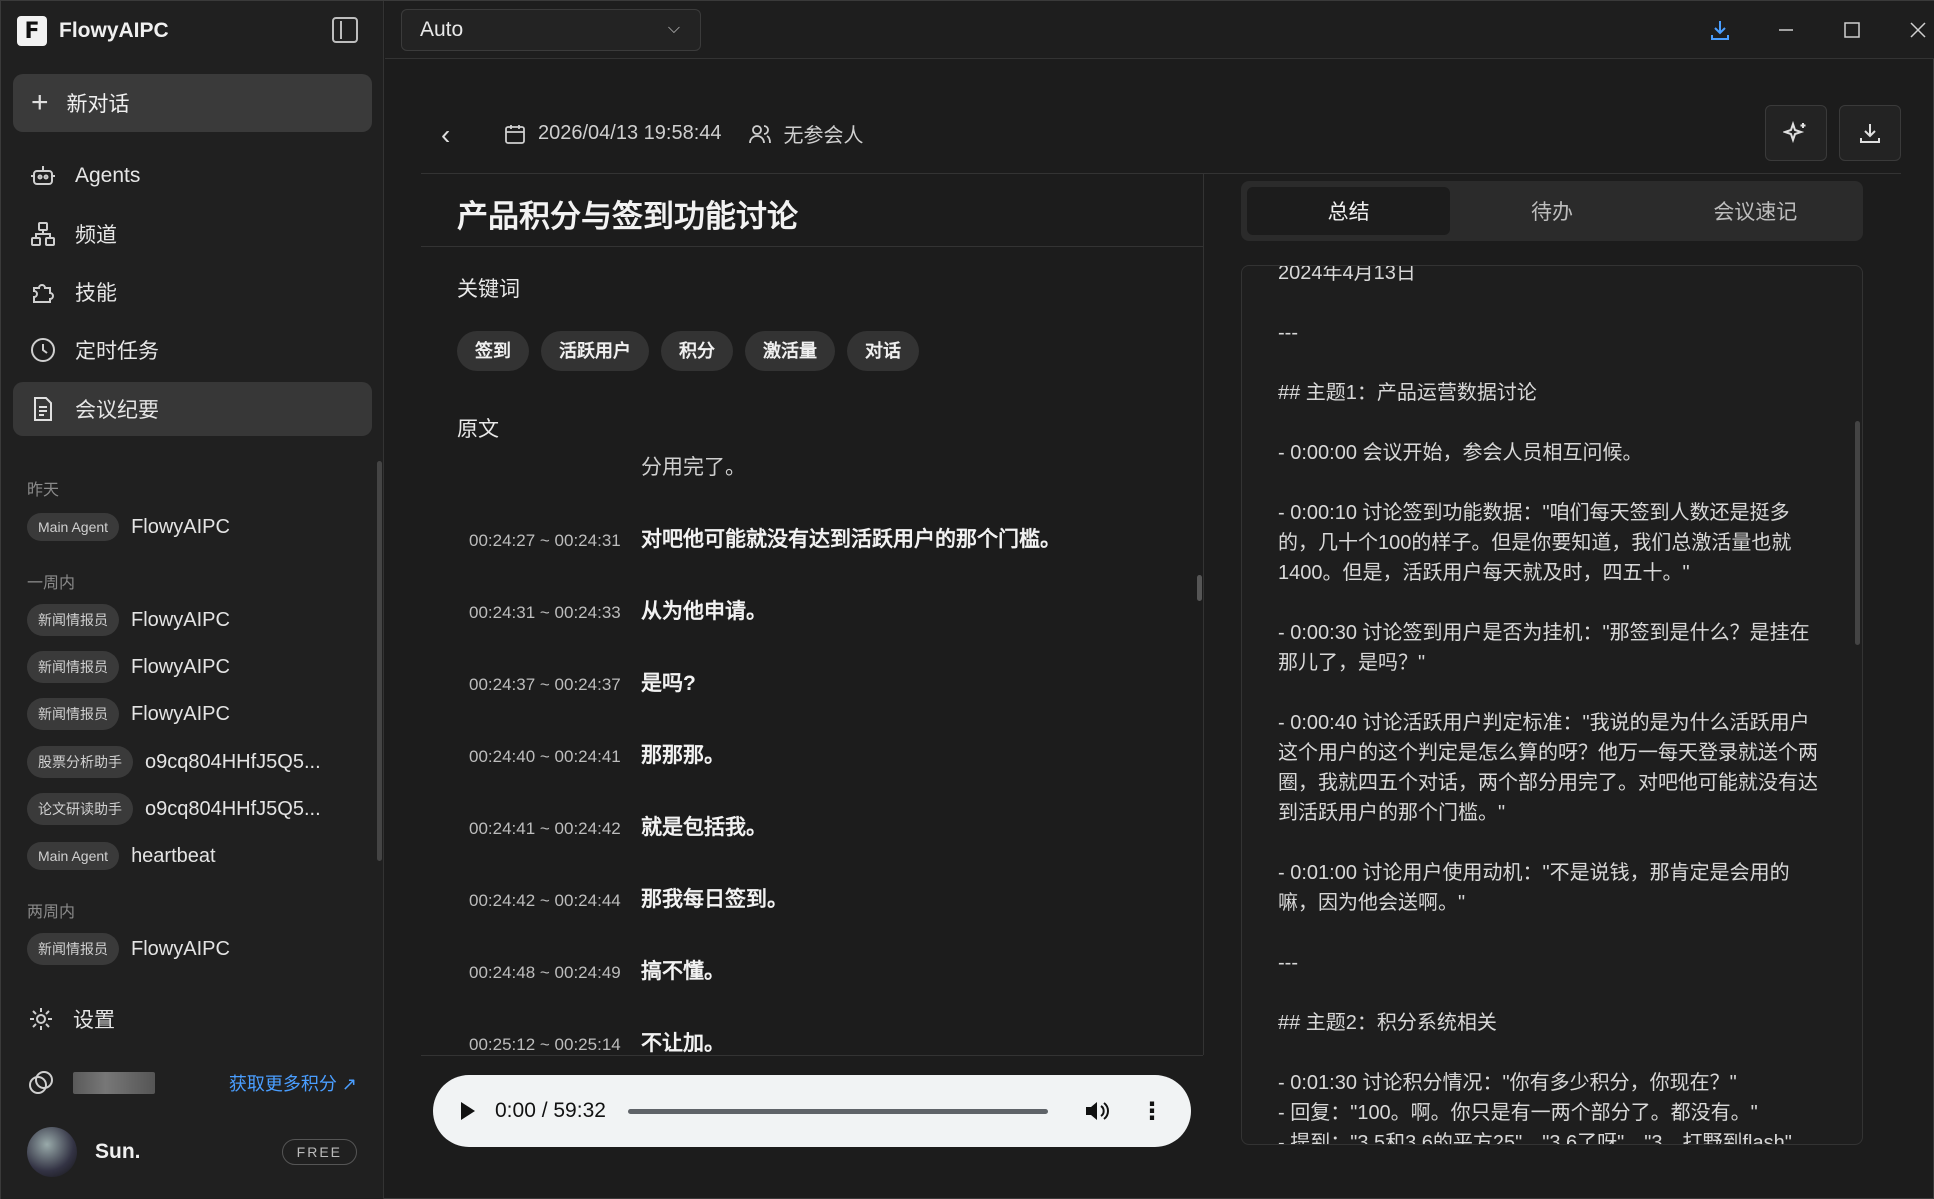 Image resolution: width=1934 pixels, height=1199 pixels. Describe the element at coordinates (192, 176) in the screenshot. I see `sidebar-item-agents: Agents` at that location.